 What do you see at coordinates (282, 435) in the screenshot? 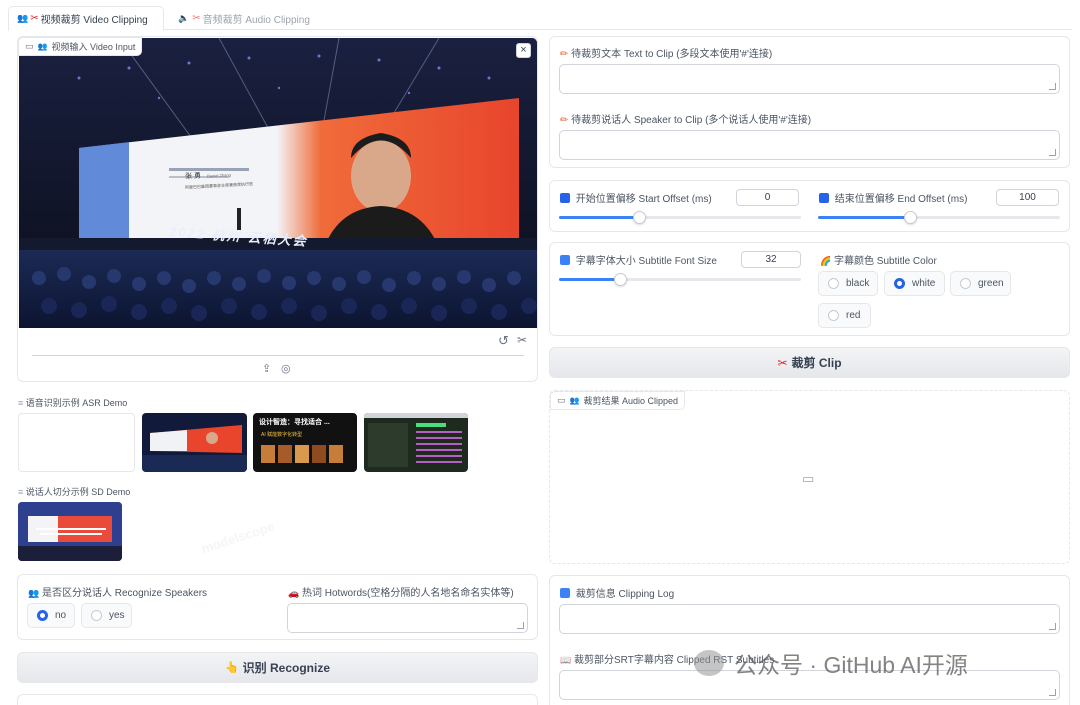
I see `asr-example-3-subtitle: AI 赋能数字化转型` at bounding box center [282, 435].